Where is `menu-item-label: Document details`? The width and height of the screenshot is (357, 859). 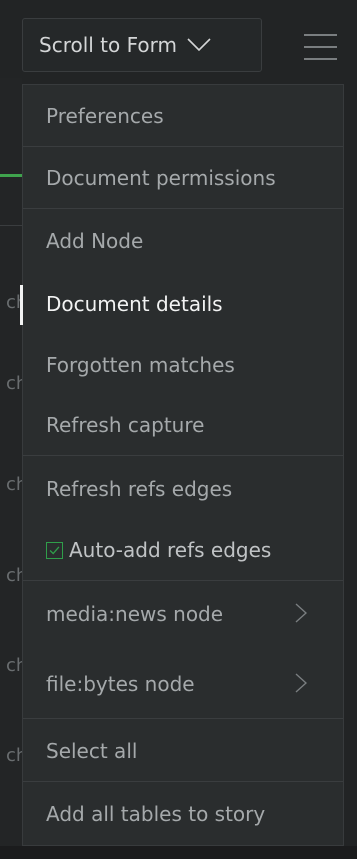
menu-item-label: Document details is located at coordinates (134, 303).